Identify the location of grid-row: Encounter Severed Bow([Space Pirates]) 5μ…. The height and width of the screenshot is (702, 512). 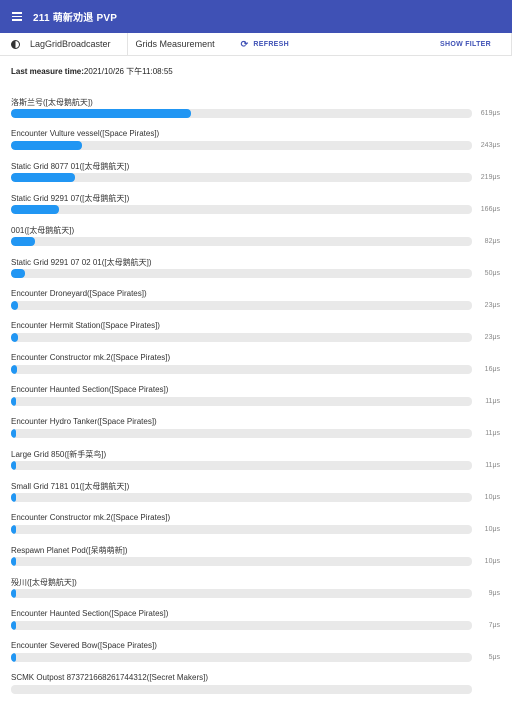
(256, 654).